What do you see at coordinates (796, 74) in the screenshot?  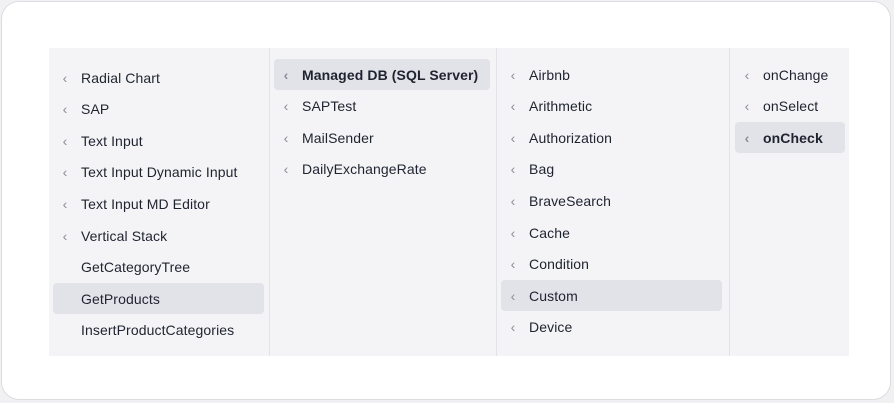 I see `item-label: onChange` at bounding box center [796, 74].